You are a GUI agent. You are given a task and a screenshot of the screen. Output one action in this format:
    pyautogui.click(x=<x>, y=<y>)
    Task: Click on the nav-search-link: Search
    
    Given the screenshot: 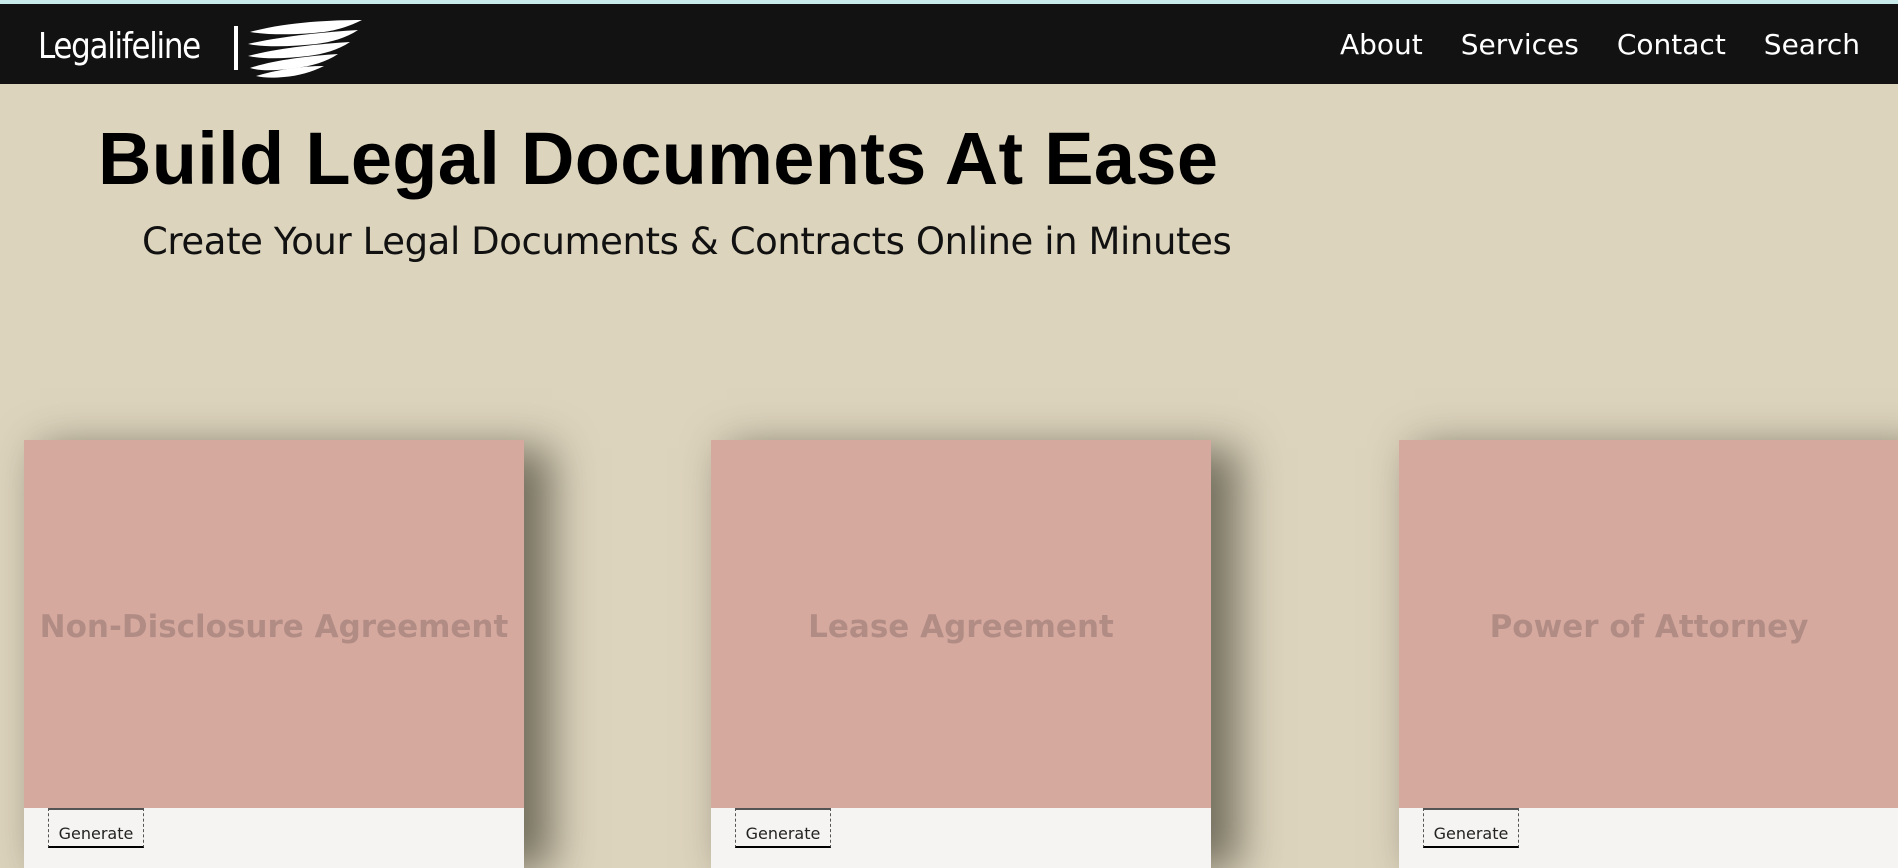 What is the action you would take?
    pyautogui.click(x=1812, y=44)
    